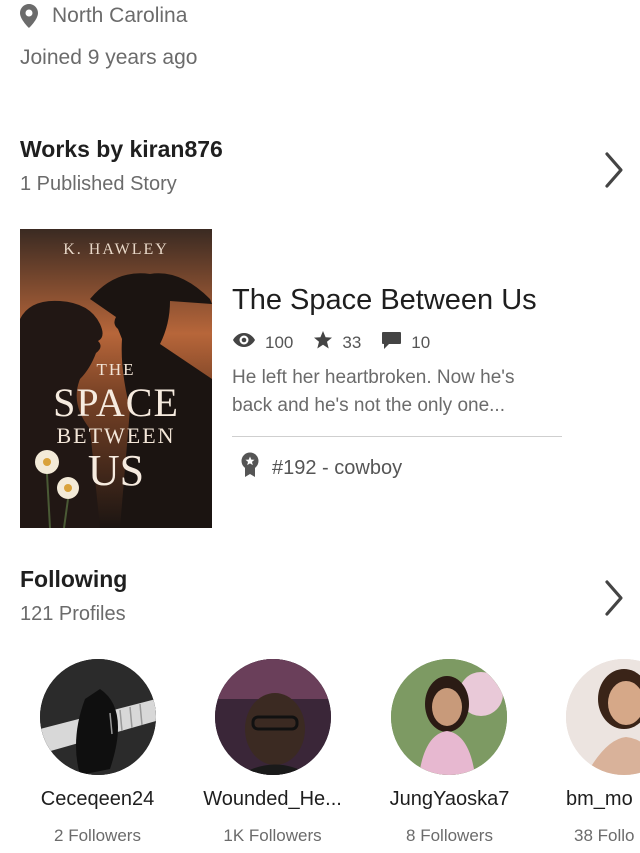 The image size is (640, 853). What do you see at coordinates (391, 343) in the screenshot?
I see `comment-icon` at bounding box center [391, 343].